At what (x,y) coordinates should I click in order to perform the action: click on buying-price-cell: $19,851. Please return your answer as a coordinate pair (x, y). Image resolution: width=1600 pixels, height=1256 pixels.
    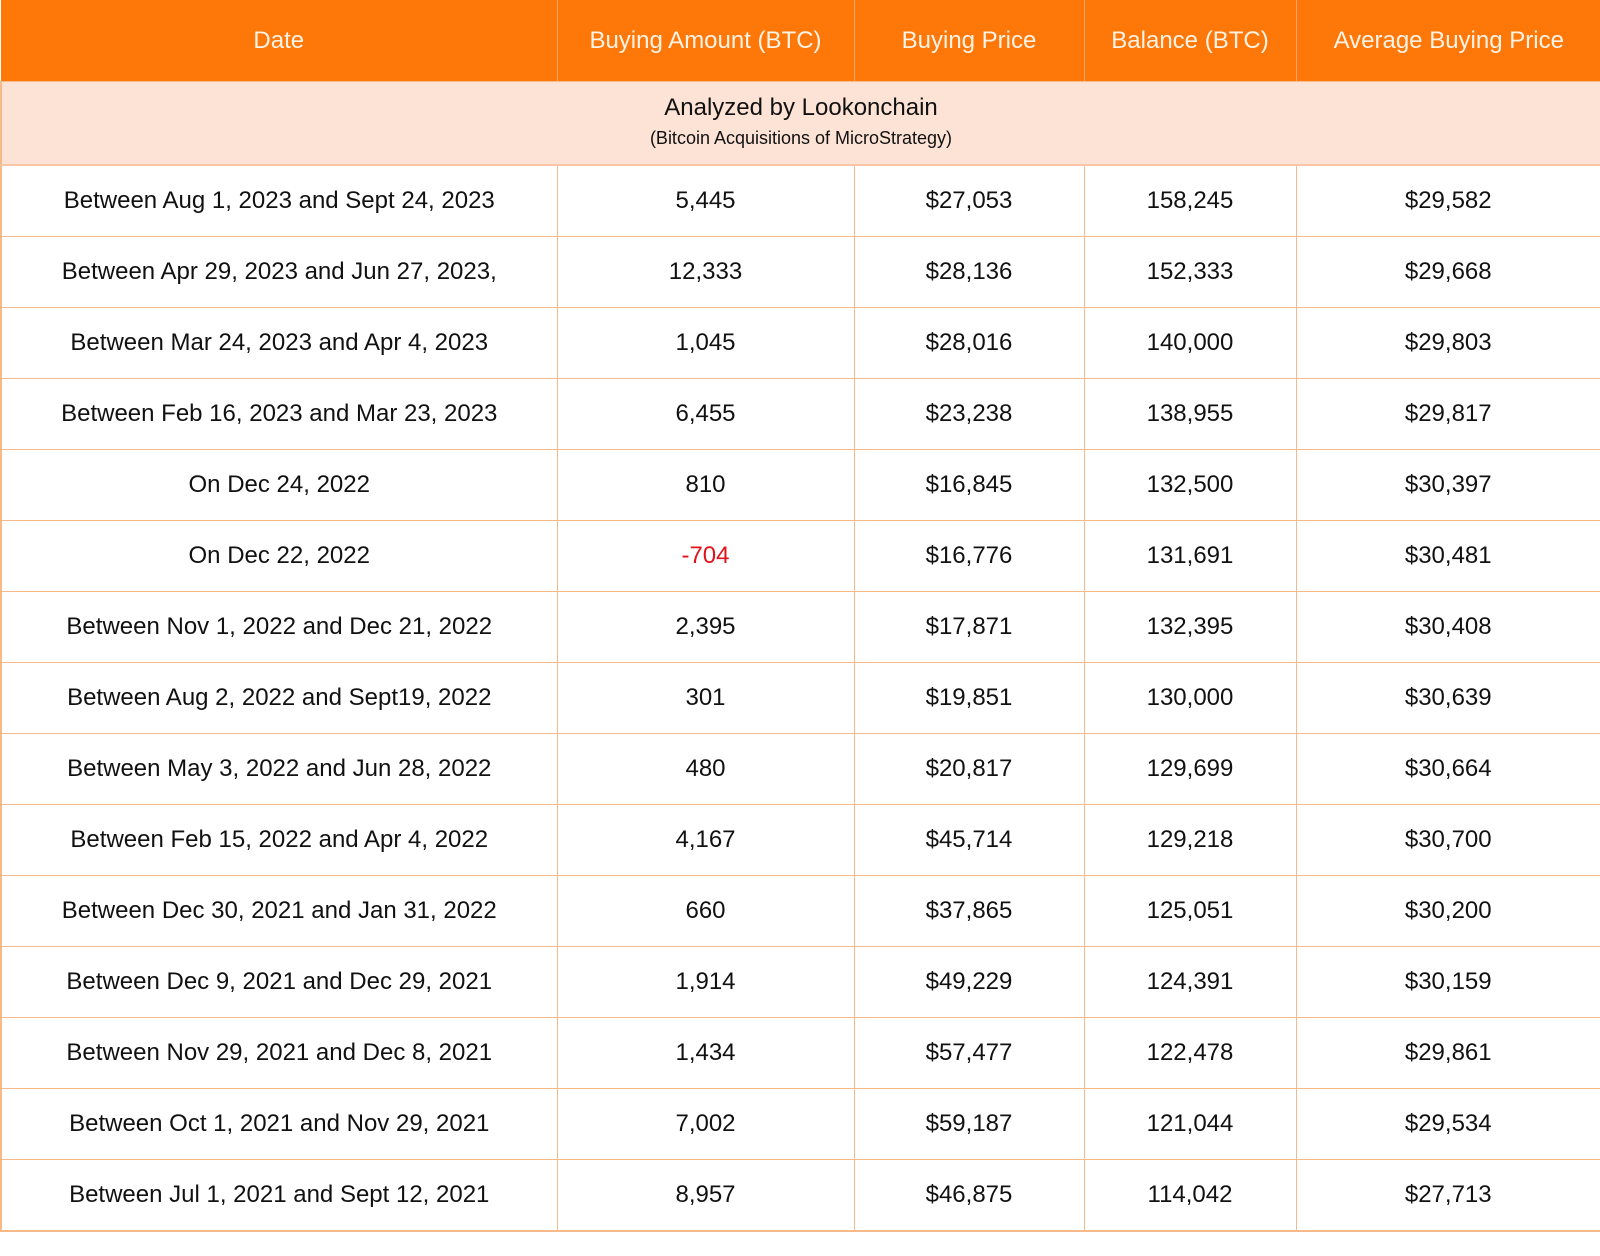
    Looking at the image, I should click on (969, 698).